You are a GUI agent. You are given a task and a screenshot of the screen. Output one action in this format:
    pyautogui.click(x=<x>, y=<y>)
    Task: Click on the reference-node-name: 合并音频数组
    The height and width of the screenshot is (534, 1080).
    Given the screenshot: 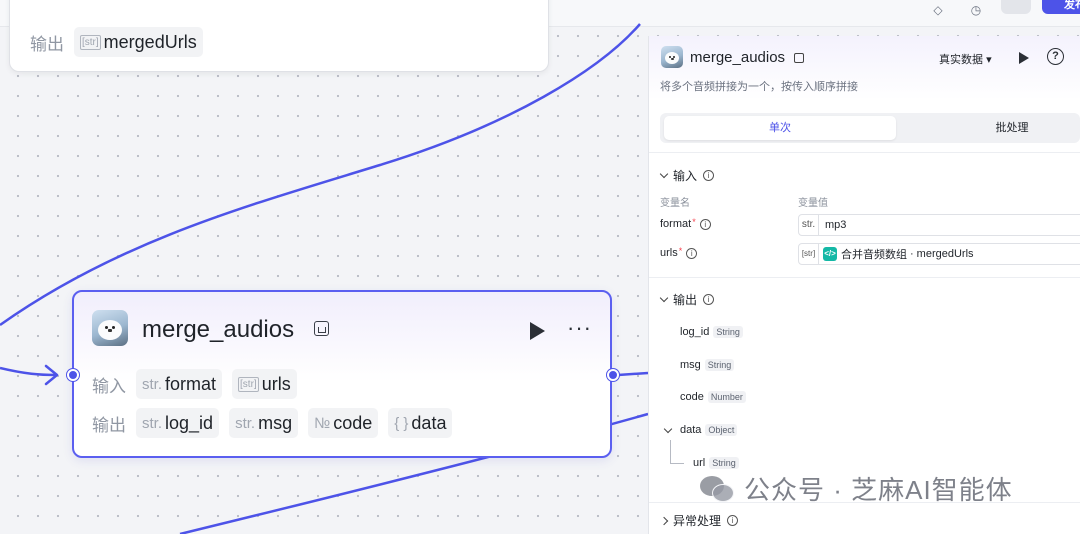 What is the action you would take?
    pyautogui.click(x=874, y=255)
    